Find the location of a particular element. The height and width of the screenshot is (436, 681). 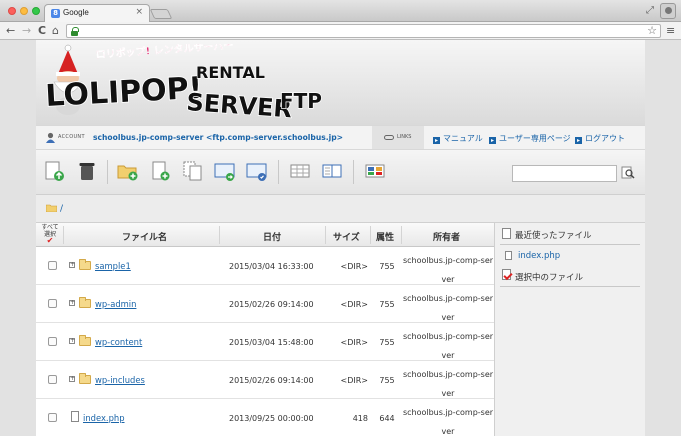

file-name-link: wp-includes is located at coordinates (120, 380).